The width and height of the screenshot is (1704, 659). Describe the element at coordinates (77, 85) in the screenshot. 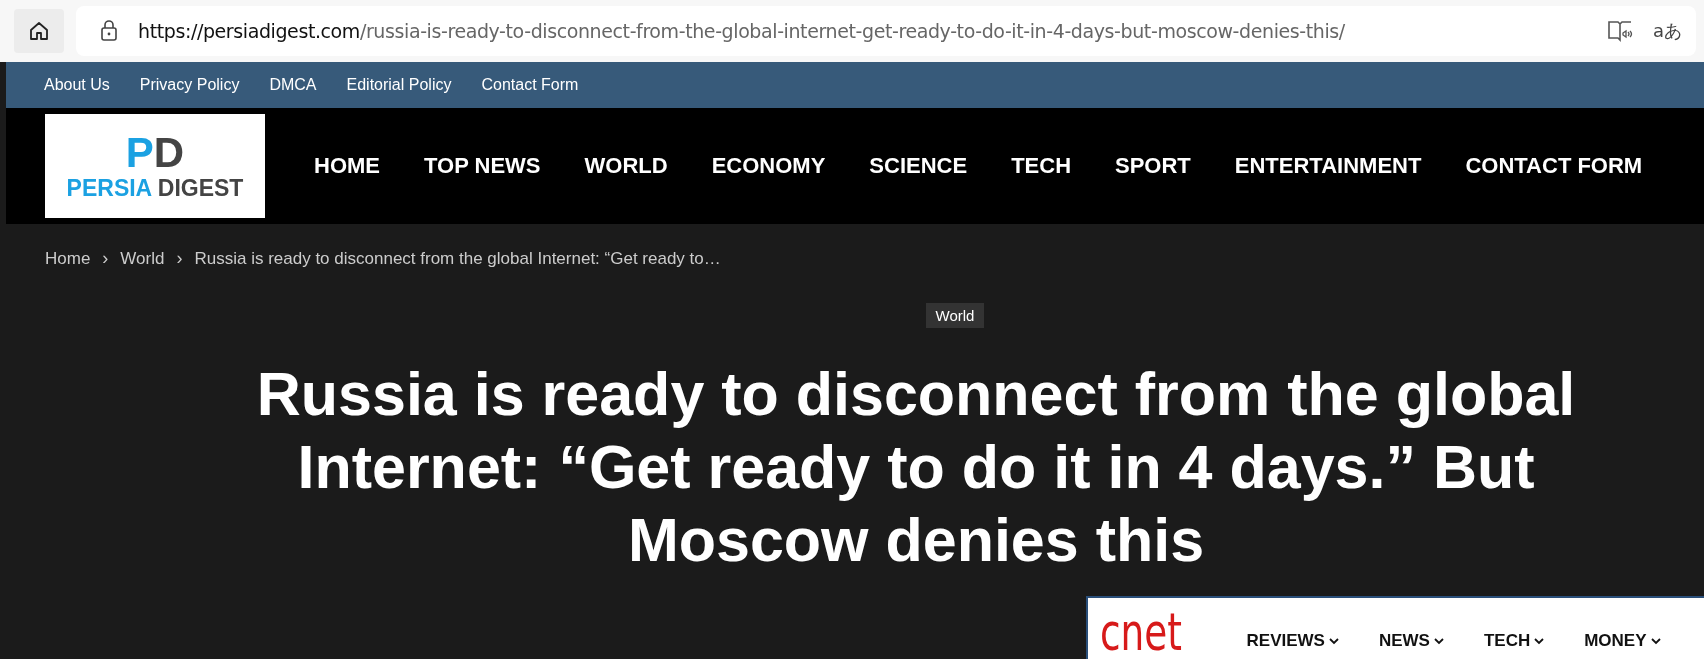

I see `top-link: About Us` at that location.